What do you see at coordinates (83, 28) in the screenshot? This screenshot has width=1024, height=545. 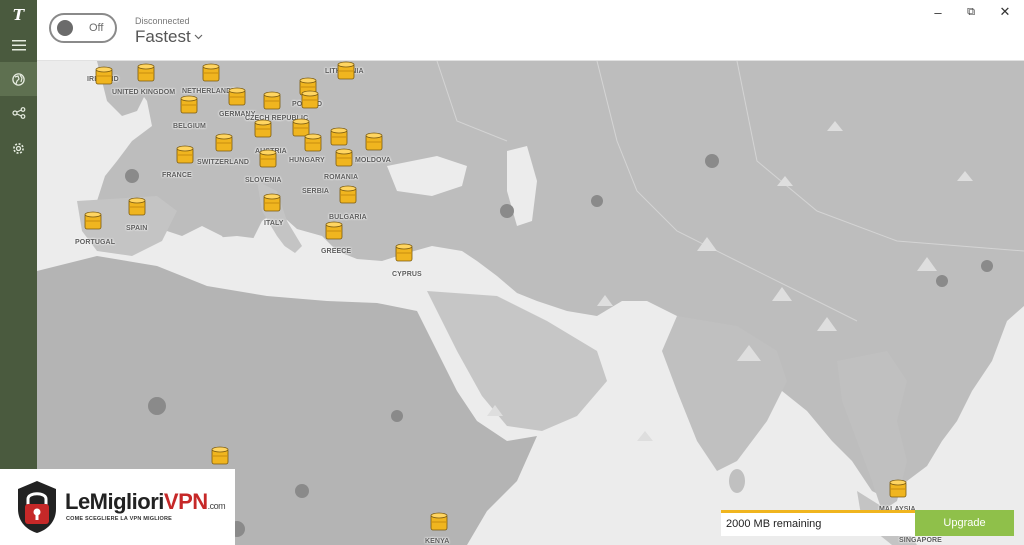 I see `vpn-toggle: Off` at bounding box center [83, 28].